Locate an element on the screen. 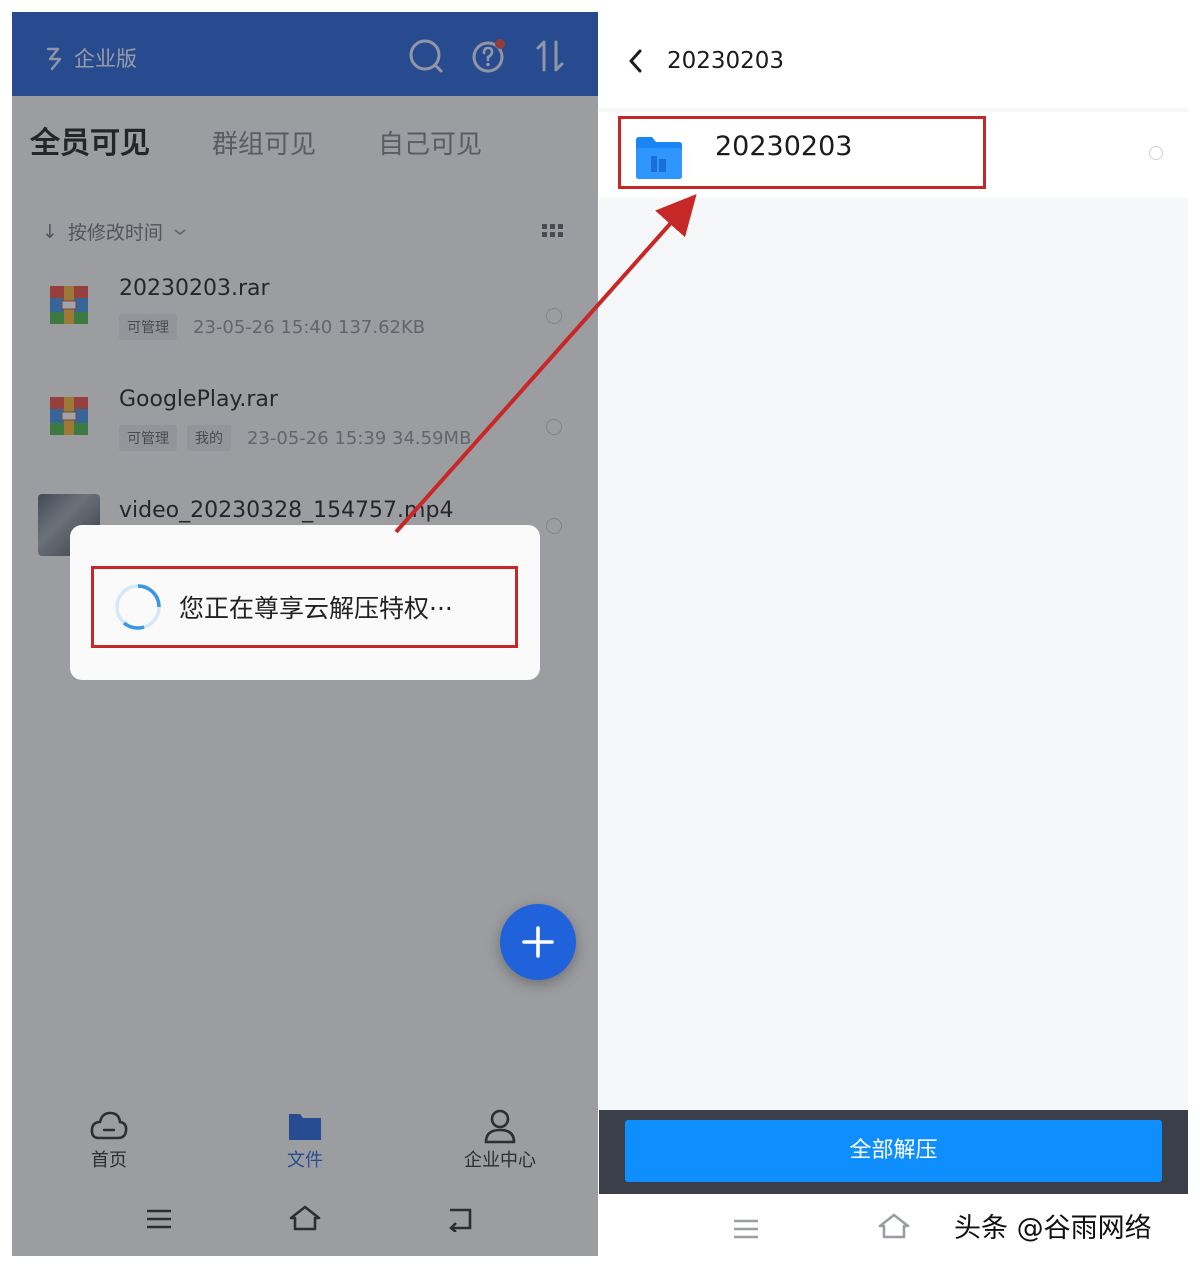 Image resolution: width=1200 pixels, height=1268 pixels. highlight-box: 您正在尊享云解压特权··· is located at coordinates (304, 607).